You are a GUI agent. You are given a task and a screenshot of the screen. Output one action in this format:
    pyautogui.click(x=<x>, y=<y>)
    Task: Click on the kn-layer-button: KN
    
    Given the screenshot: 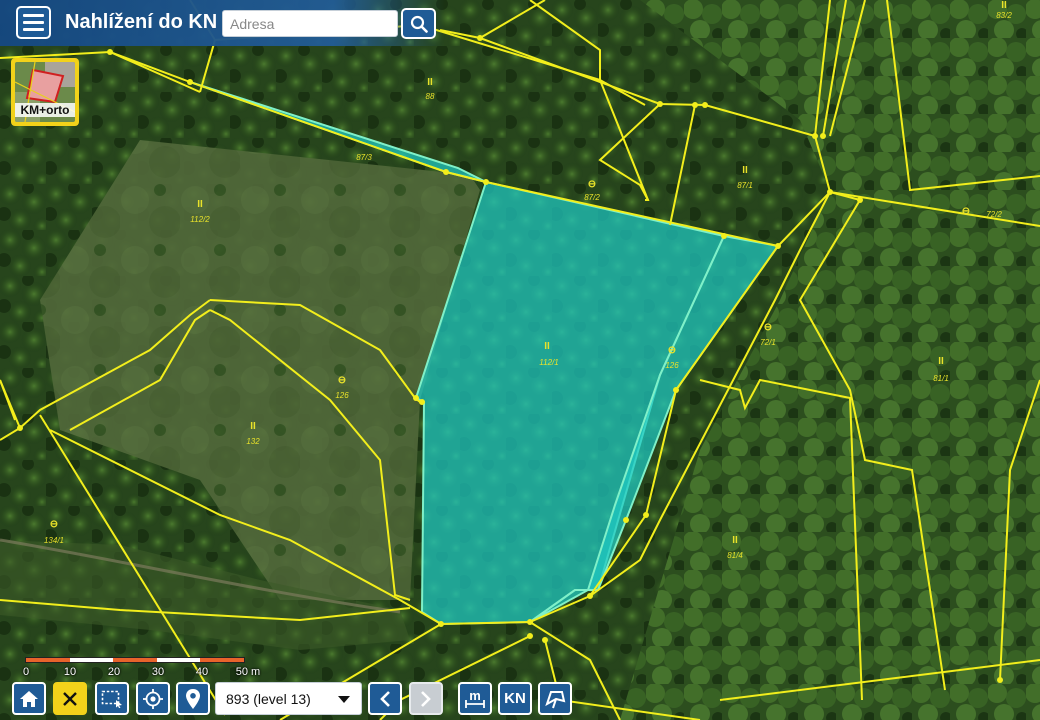 What is the action you would take?
    pyautogui.click(x=515, y=698)
    